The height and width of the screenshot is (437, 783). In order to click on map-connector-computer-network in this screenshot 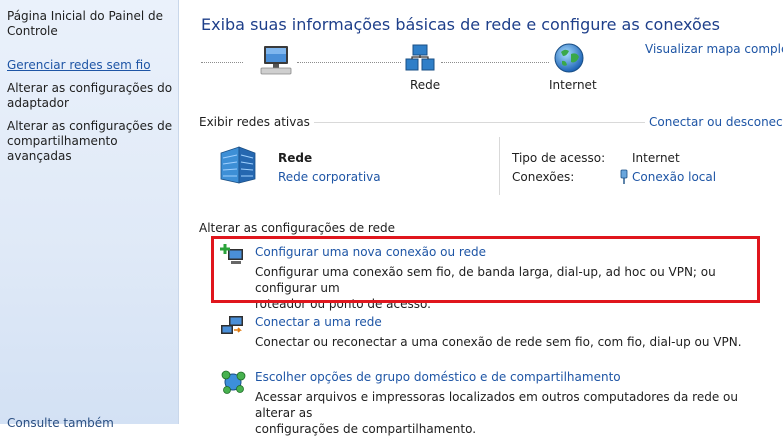, I will do `click(349, 62)`.